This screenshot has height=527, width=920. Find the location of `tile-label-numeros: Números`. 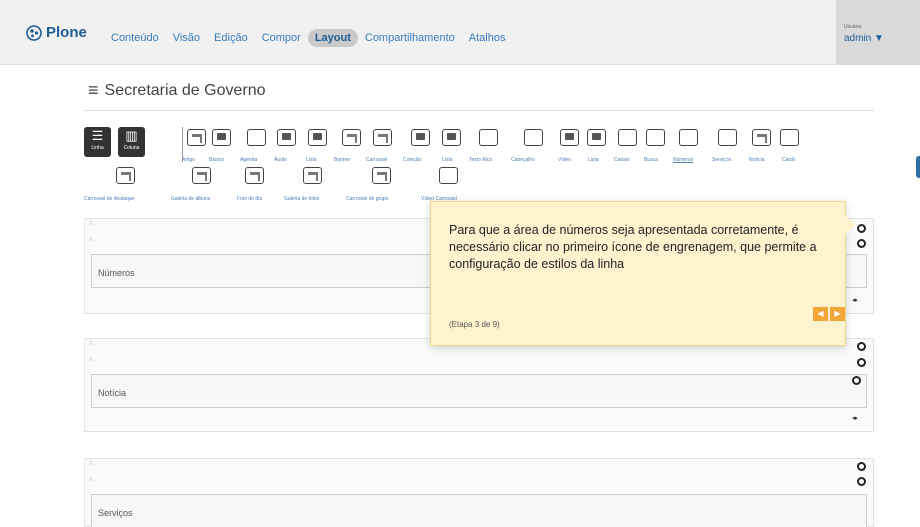

tile-label-numeros: Números is located at coordinates (683, 160).